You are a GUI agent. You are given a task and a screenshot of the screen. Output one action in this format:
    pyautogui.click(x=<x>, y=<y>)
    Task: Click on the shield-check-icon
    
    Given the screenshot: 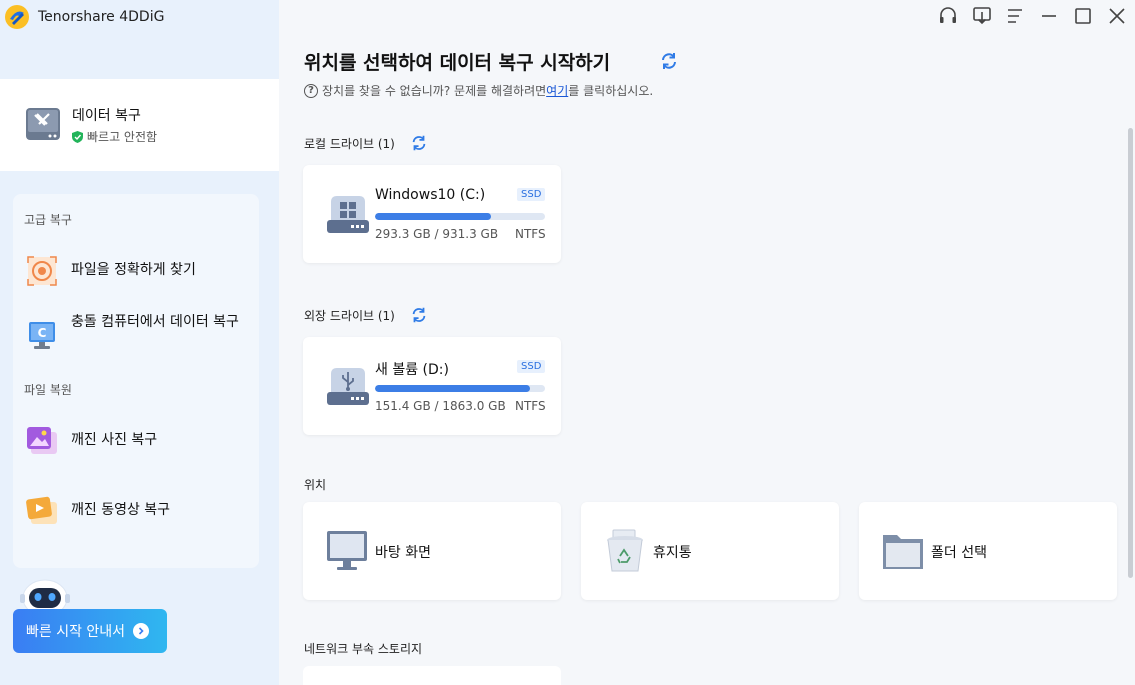 What is the action you would take?
    pyautogui.click(x=77, y=136)
    